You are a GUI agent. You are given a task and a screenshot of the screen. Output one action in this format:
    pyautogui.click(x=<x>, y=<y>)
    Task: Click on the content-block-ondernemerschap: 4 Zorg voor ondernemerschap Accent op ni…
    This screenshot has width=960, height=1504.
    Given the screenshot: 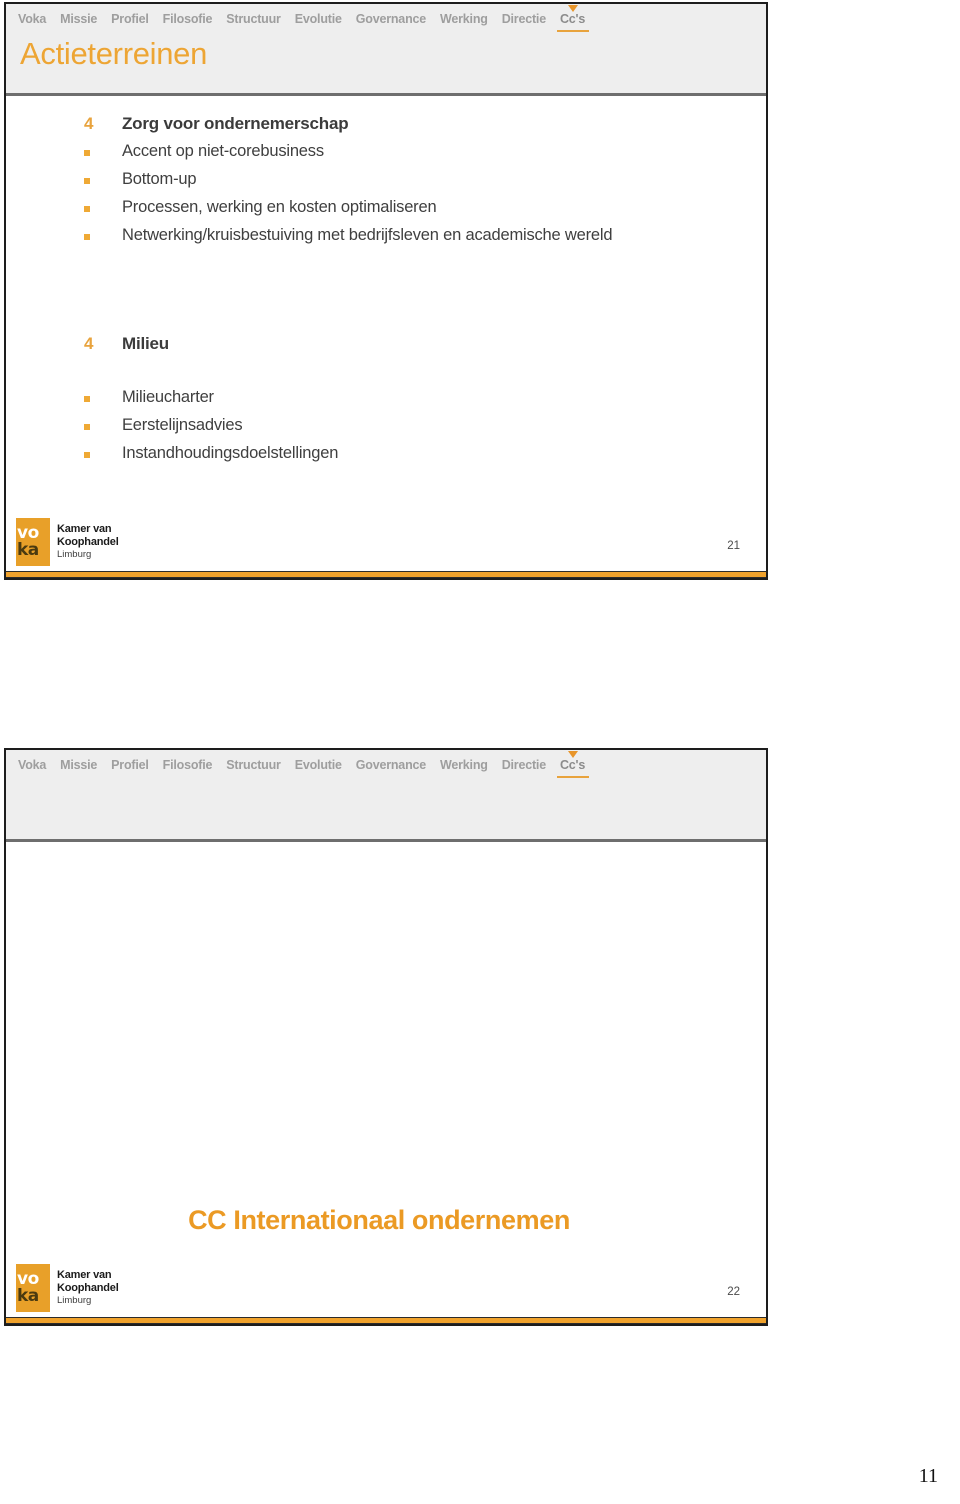 What is the action you would take?
    pyautogui.click(x=348, y=183)
    